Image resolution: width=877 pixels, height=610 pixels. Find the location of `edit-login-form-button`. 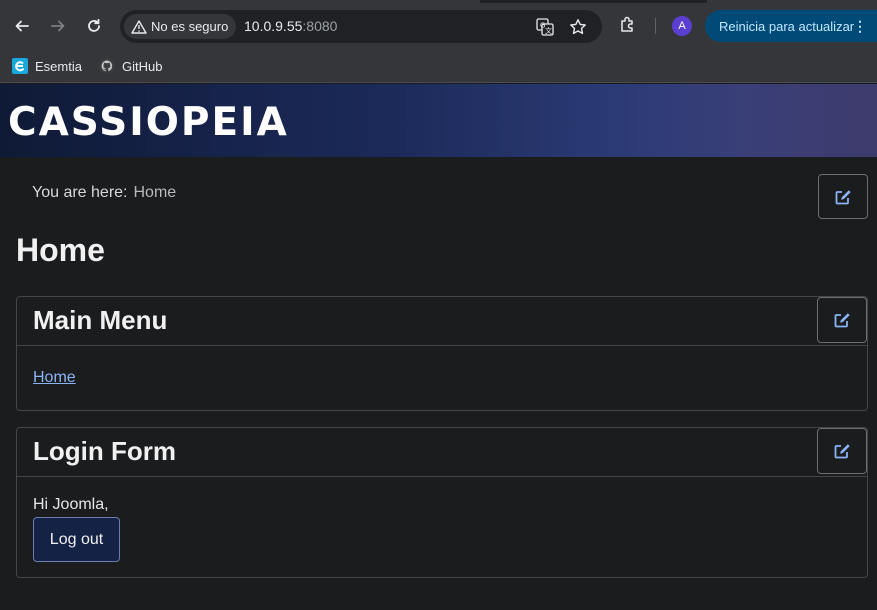

edit-login-form-button is located at coordinates (842, 451).